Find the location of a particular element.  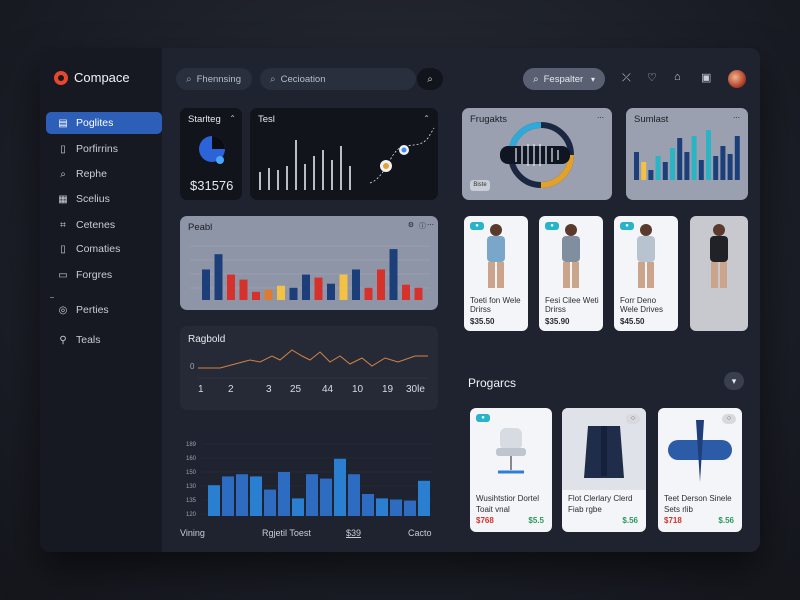

summary-card: Sumlast ⋯ is located at coordinates (687, 154).